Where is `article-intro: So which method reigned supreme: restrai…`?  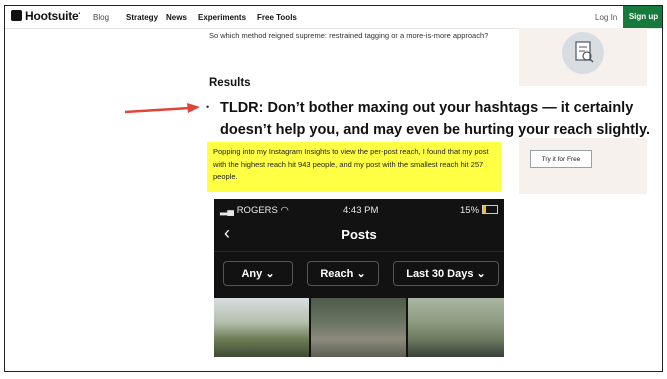 article-intro: So which method reigned supreme: restrai… is located at coordinates (349, 35).